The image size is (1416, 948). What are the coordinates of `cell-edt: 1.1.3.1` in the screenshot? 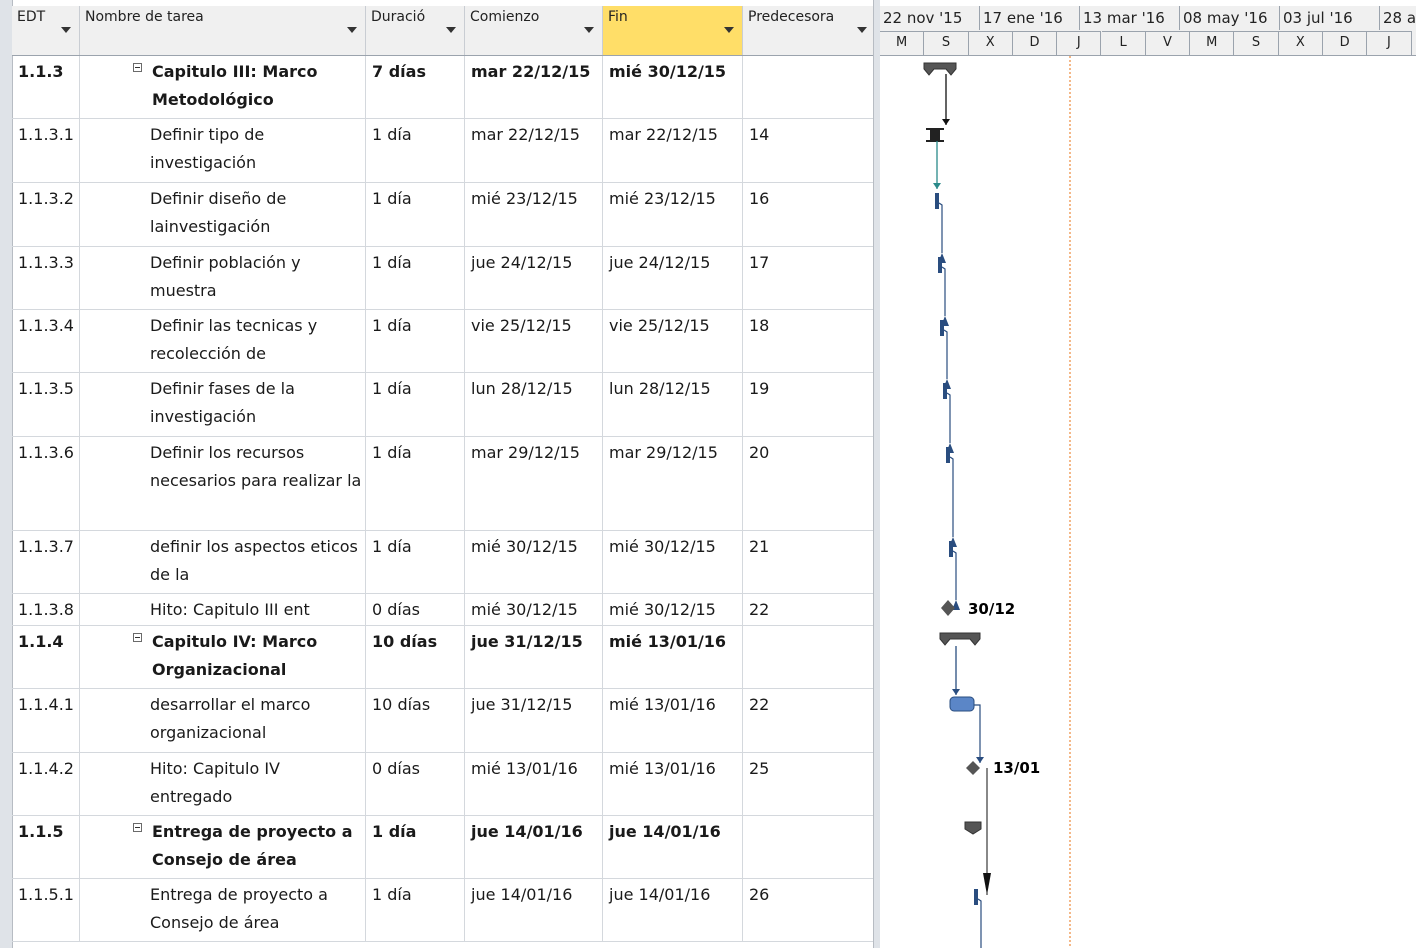 It's located at (46, 150).